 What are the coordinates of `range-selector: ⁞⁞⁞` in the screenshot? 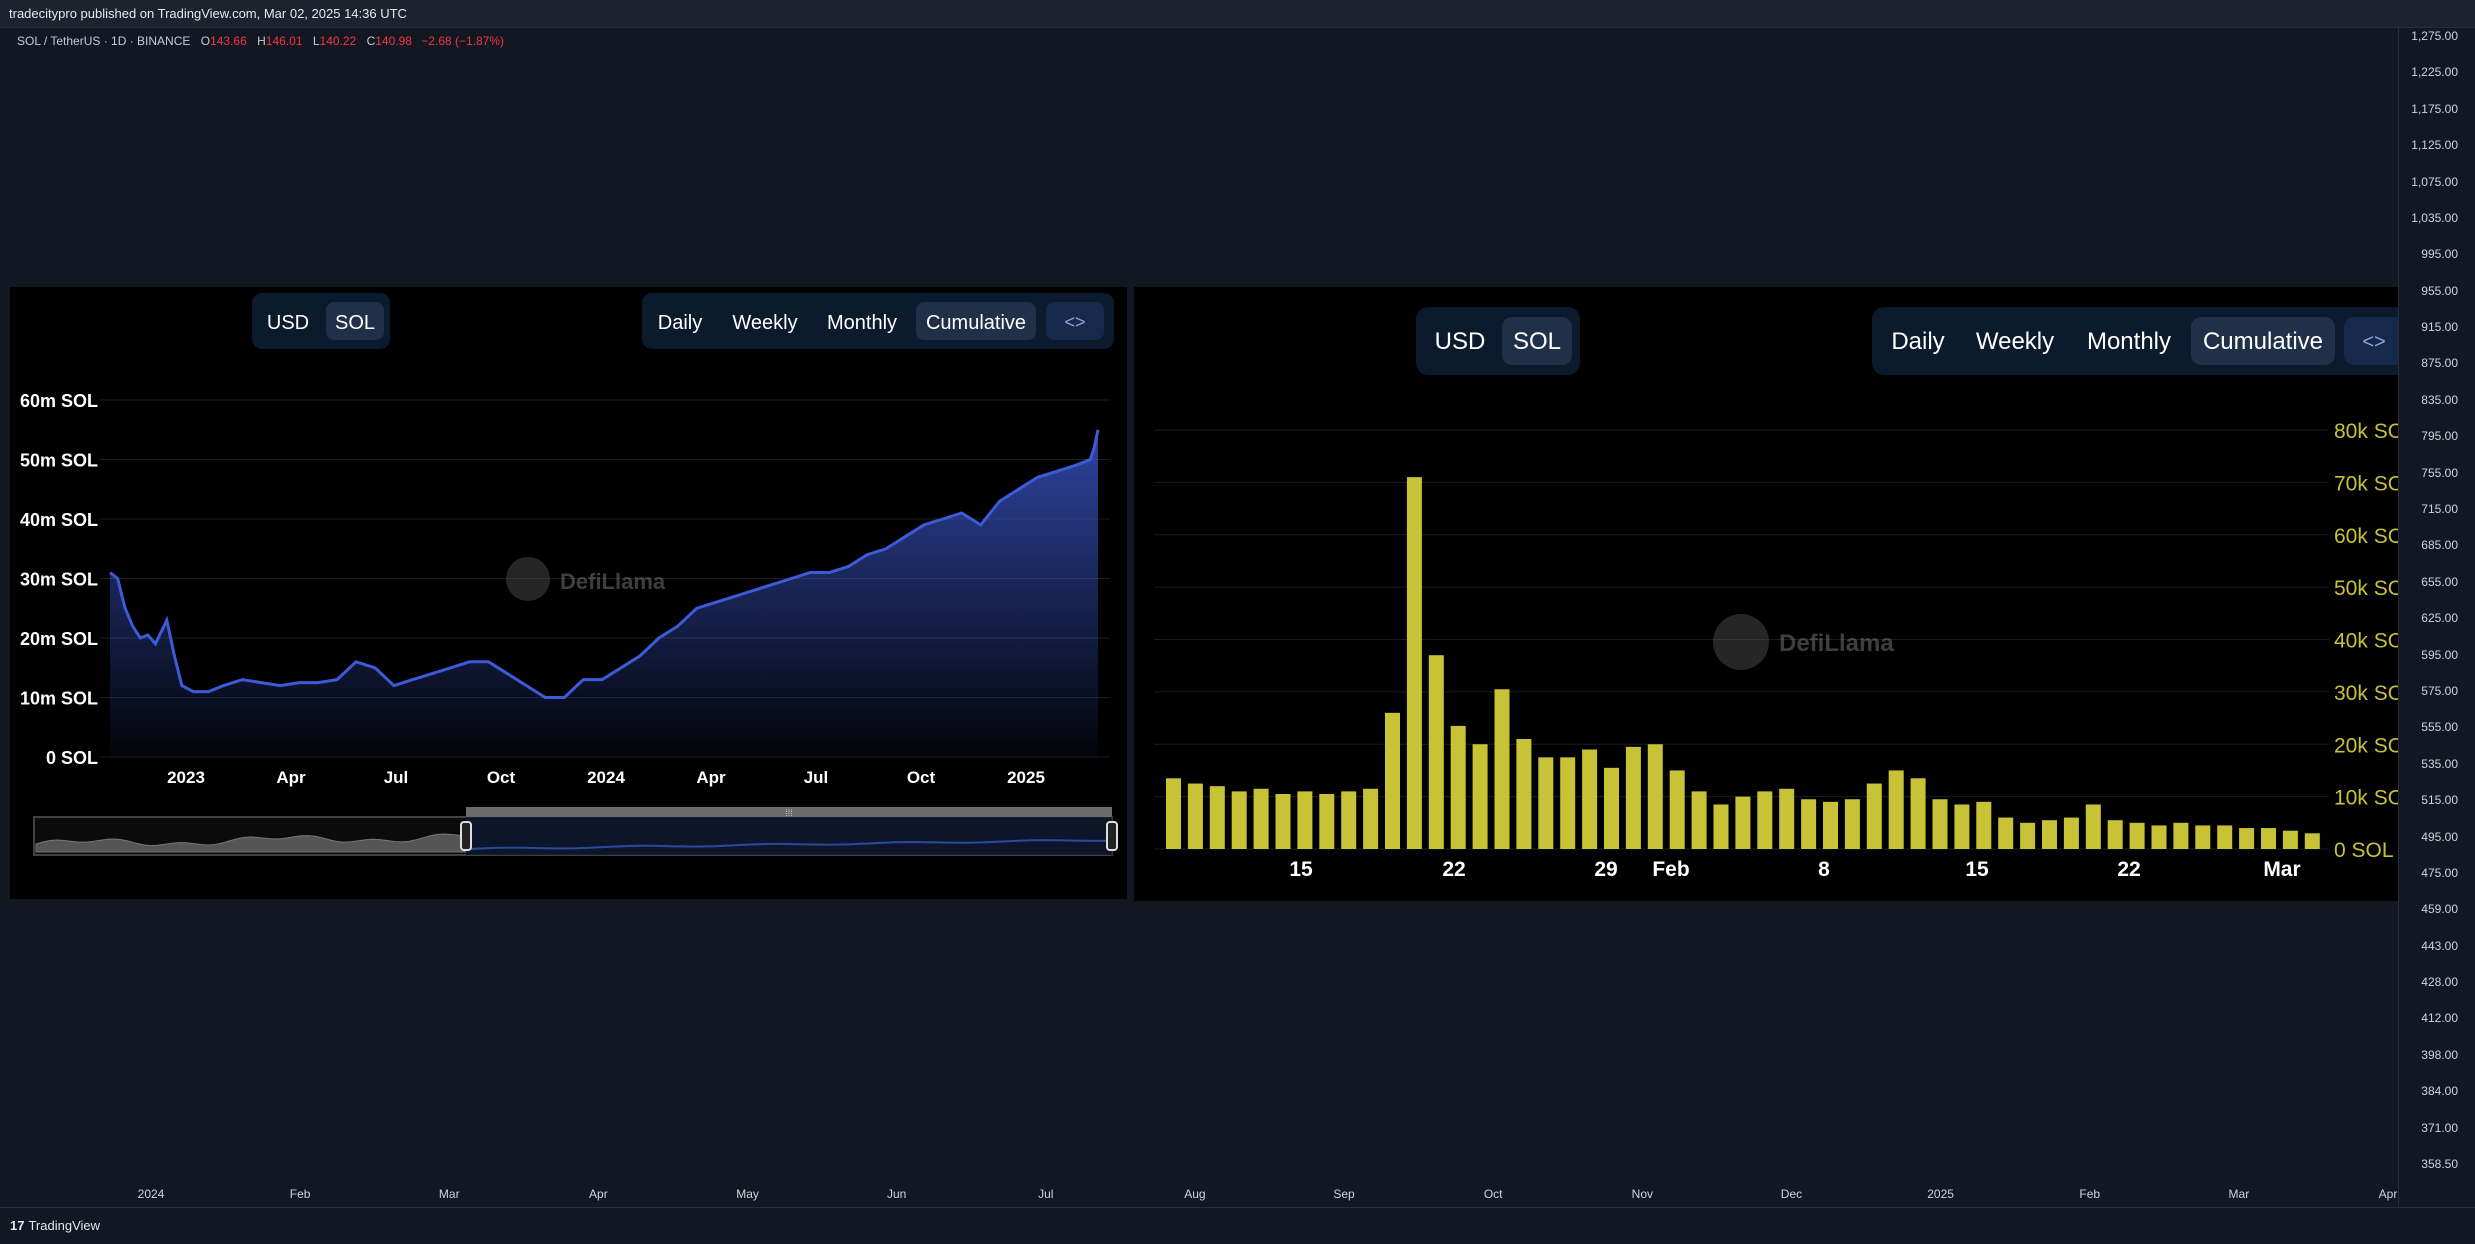 It's located at (575, 831).